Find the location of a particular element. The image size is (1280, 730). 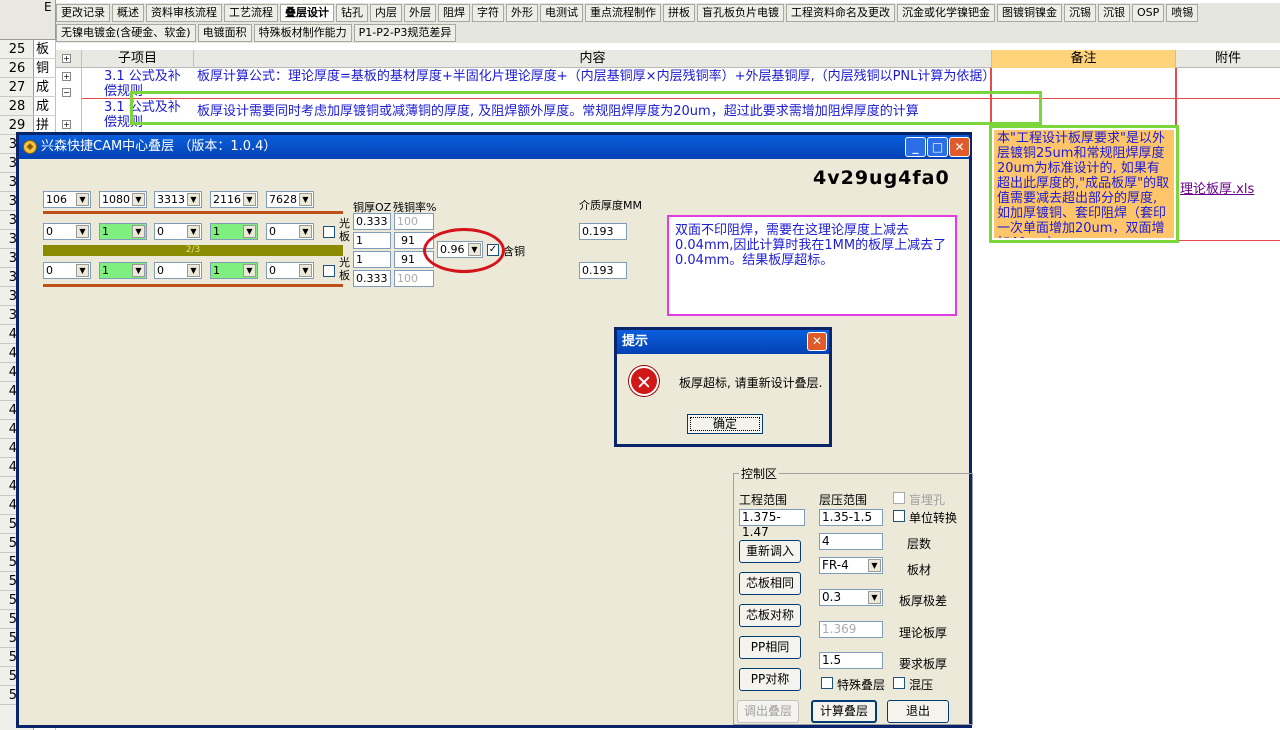

core-label: 2/3 is located at coordinates (193, 250).